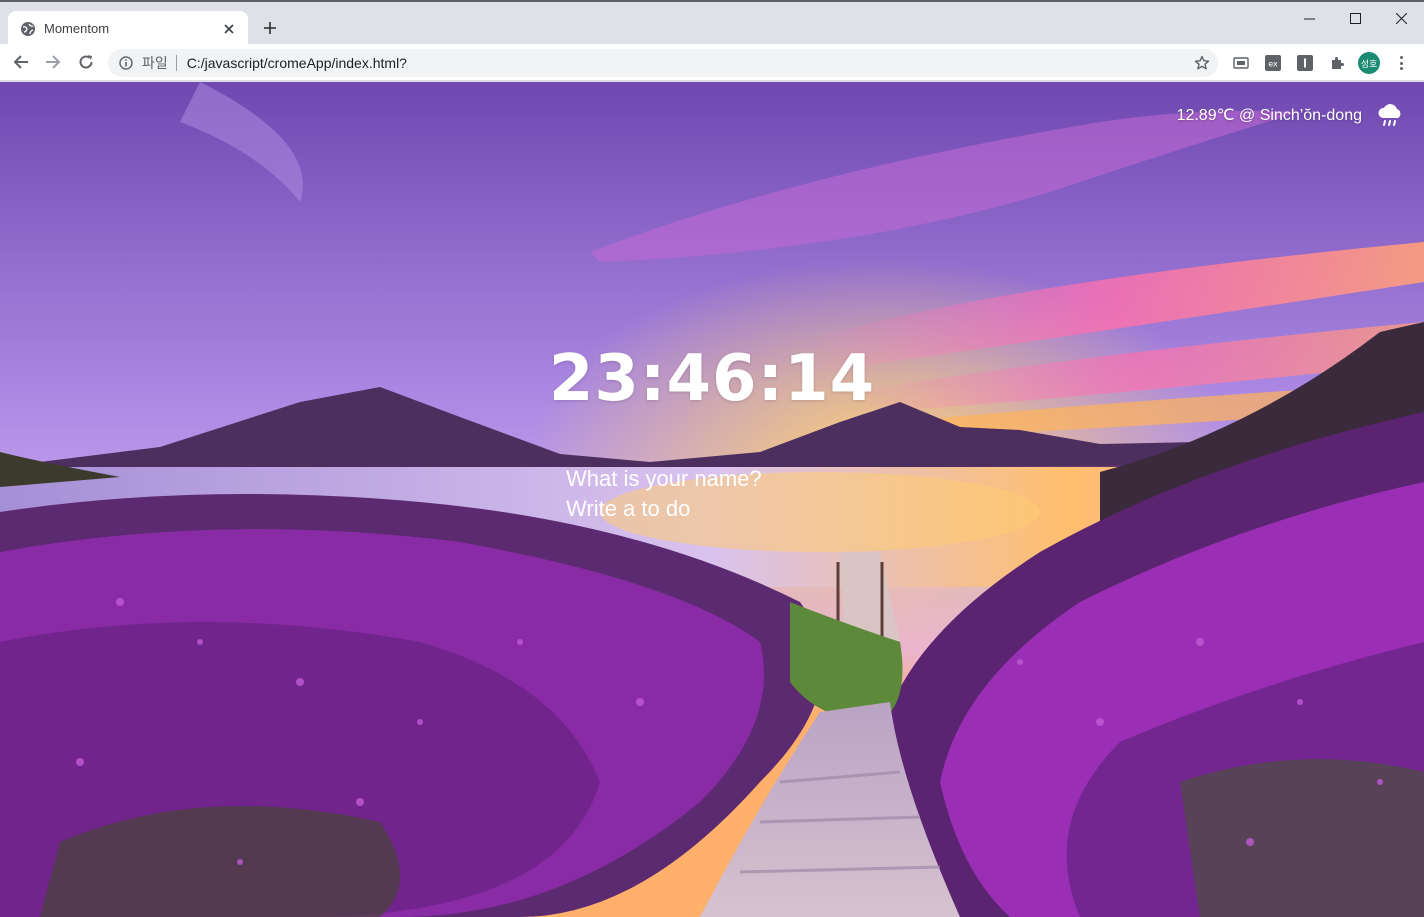 The height and width of the screenshot is (917, 1424). I want to click on browser-tab: Momentom, so click(128, 28).